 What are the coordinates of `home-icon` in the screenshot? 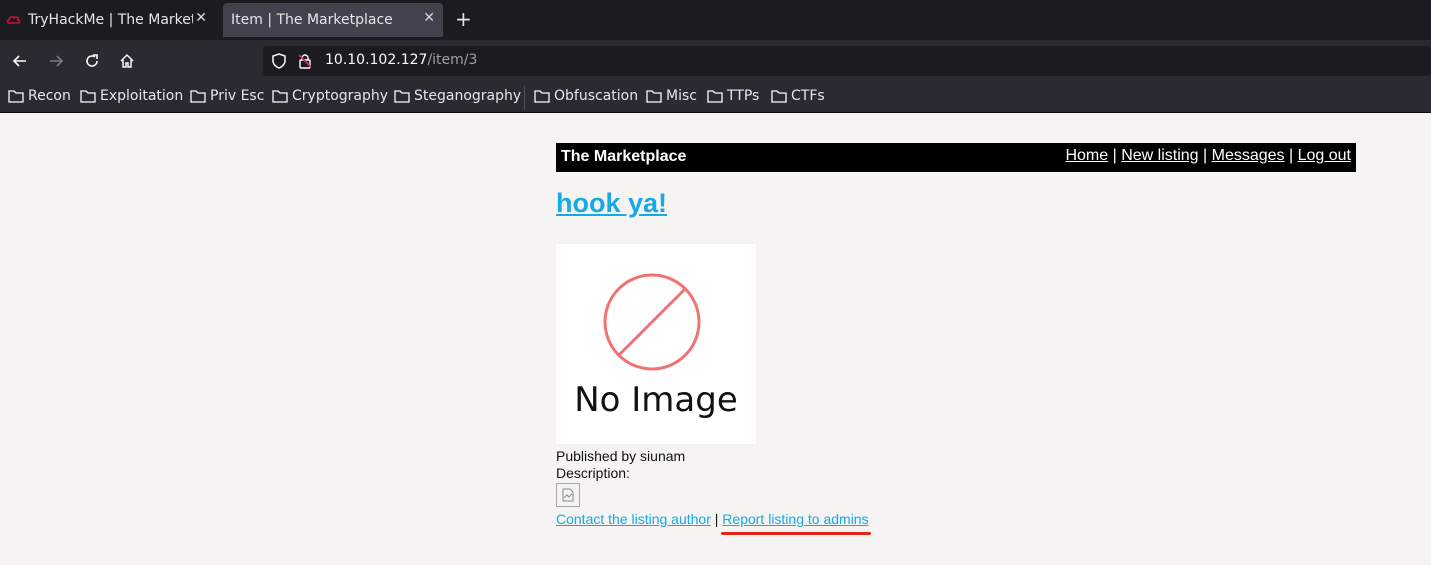 It's located at (127, 61).